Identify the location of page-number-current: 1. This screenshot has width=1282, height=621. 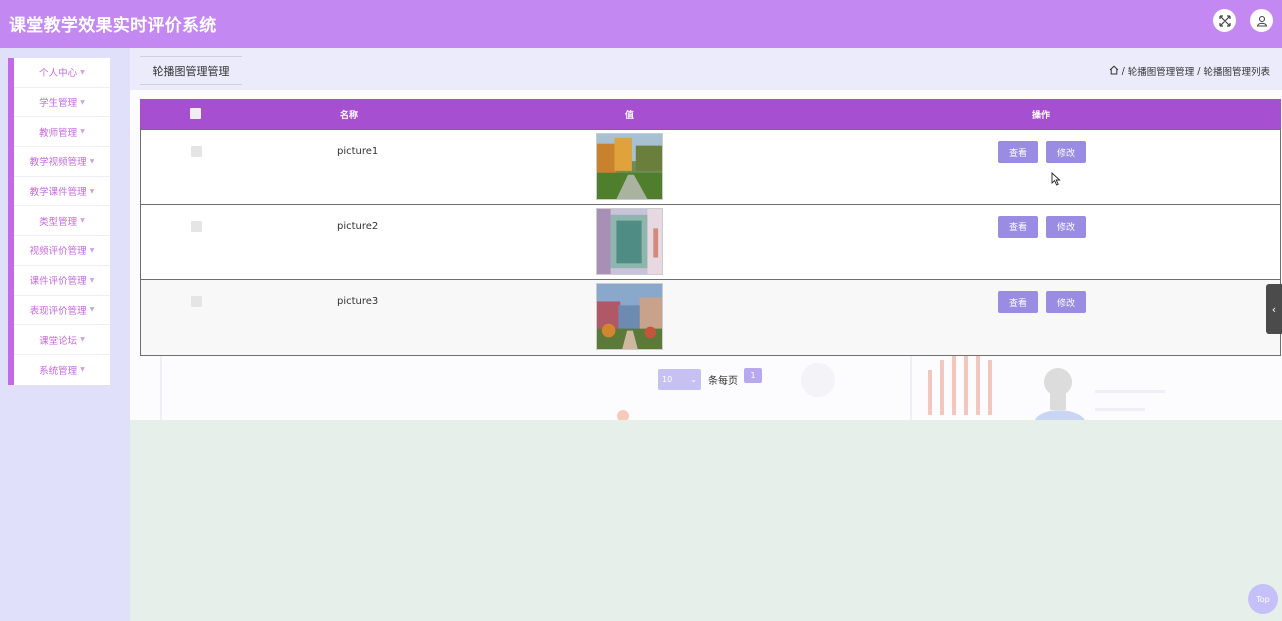
(753, 375).